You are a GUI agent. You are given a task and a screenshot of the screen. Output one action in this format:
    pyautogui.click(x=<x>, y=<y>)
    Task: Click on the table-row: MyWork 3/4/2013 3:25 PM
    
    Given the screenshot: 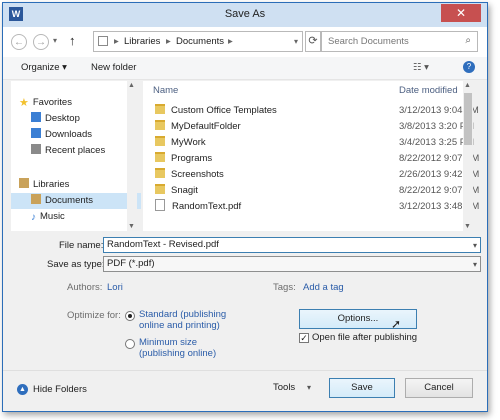 What is the action you would take?
    pyautogui.click(x=308, y=143)
    